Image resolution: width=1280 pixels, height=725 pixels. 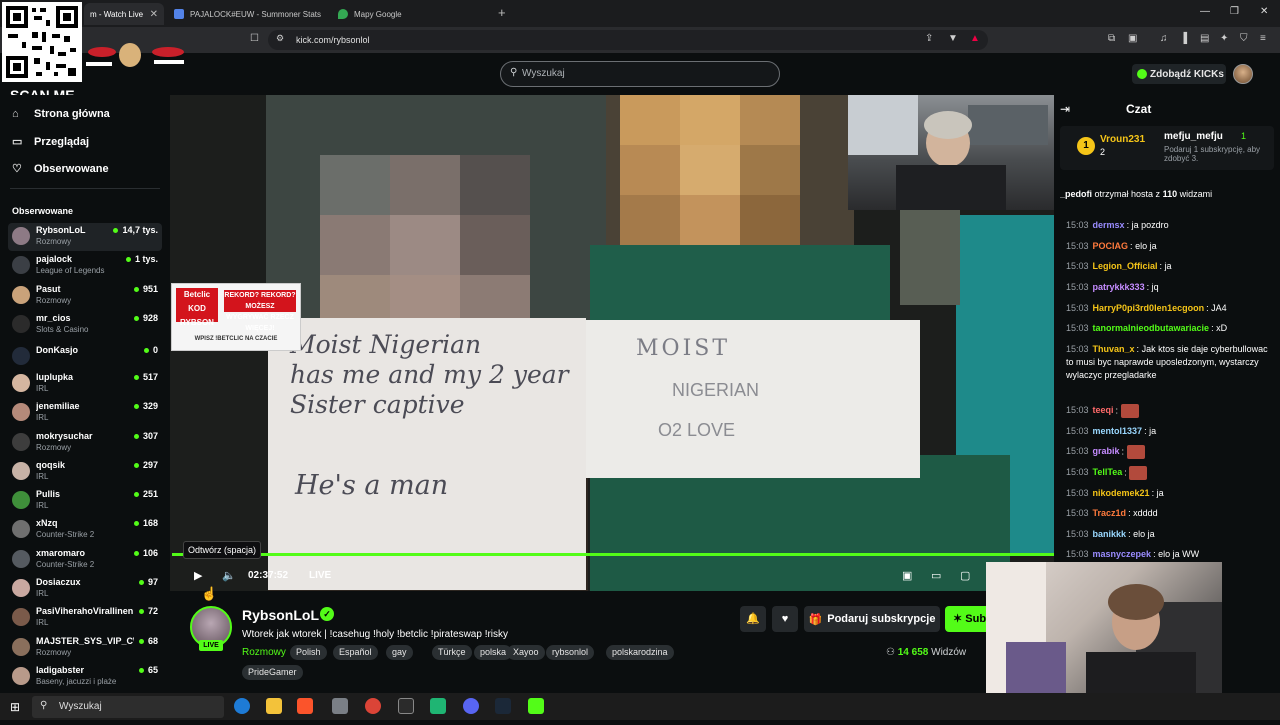 What do you see at coordinates (1118, 431) in the screenshot?
I see `message-username: mentol1337` at bounding box center [1118, 431].